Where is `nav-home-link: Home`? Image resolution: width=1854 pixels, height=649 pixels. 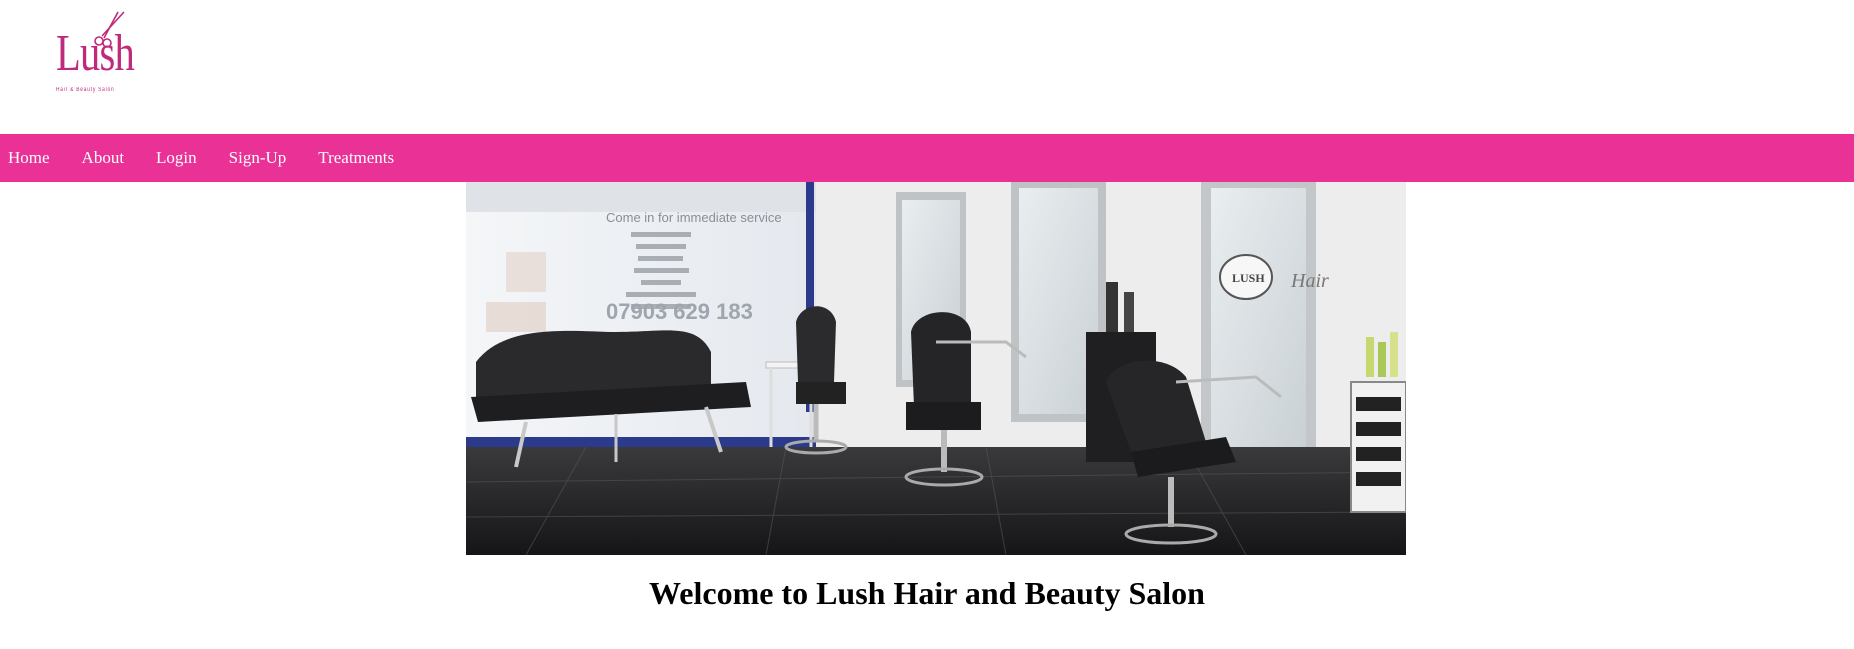 nav-home-link: Home is located at coordinates (33, 158).